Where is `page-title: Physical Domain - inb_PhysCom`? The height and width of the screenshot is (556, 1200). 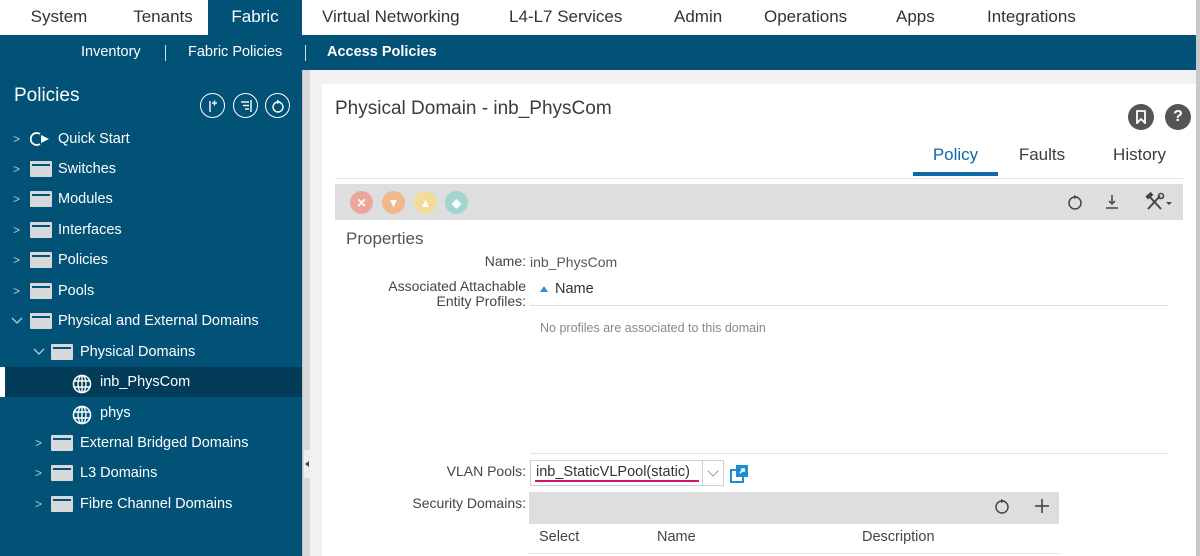 page-title: Physical Domain - inb_PhysCom is located at coordinates (473, 108).